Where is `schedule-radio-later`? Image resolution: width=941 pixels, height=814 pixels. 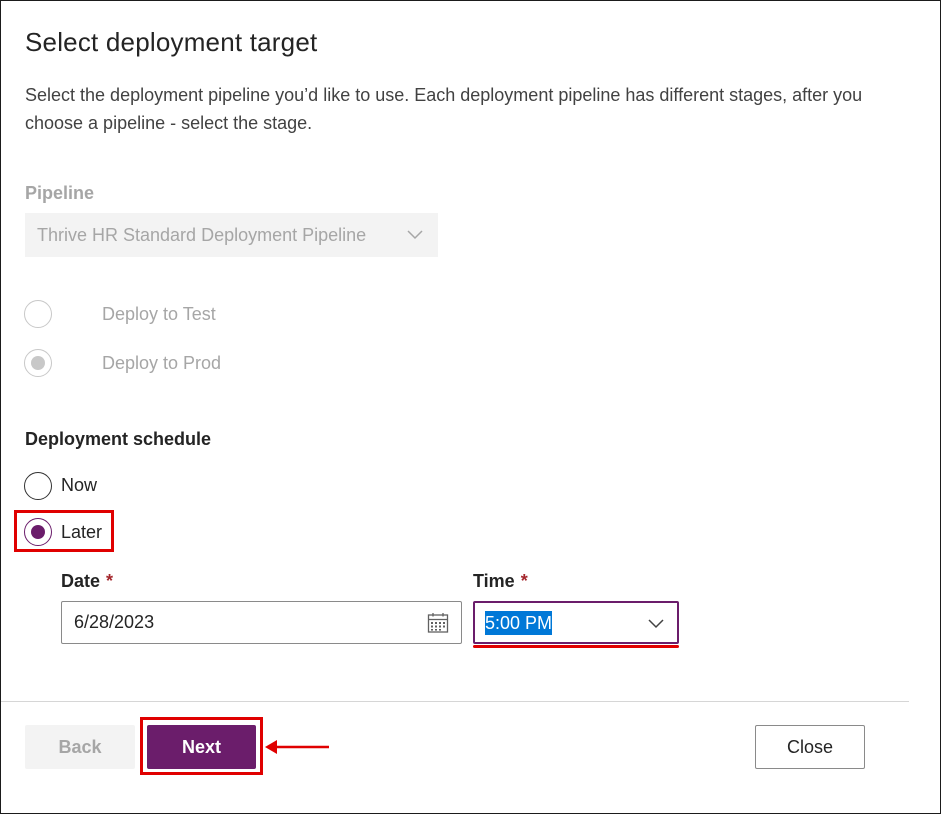
schedule-radio-later is located at coordinates (38, 532).